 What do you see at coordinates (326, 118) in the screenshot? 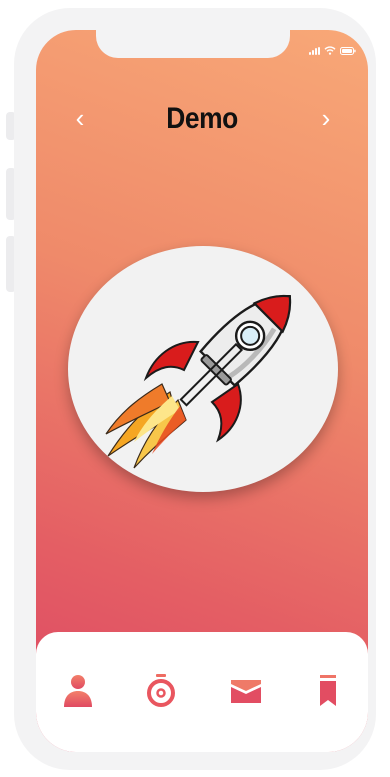
I see `next-button: ›` at bounding box center [326, 118].